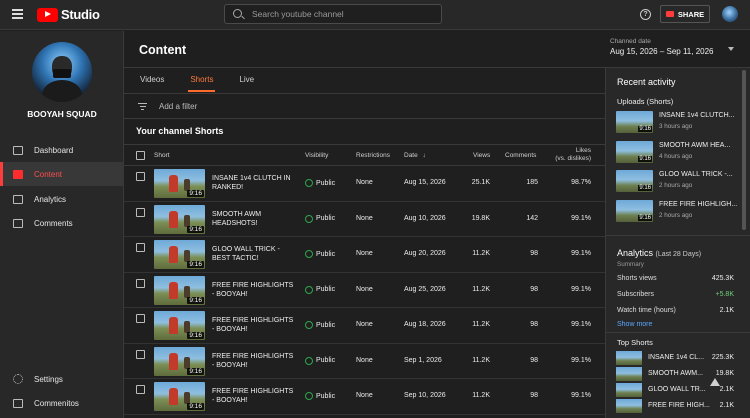 This screenshot has width=750, height=418. I want to click on column-header-restrictions: Restrictions, so click(373, 155).